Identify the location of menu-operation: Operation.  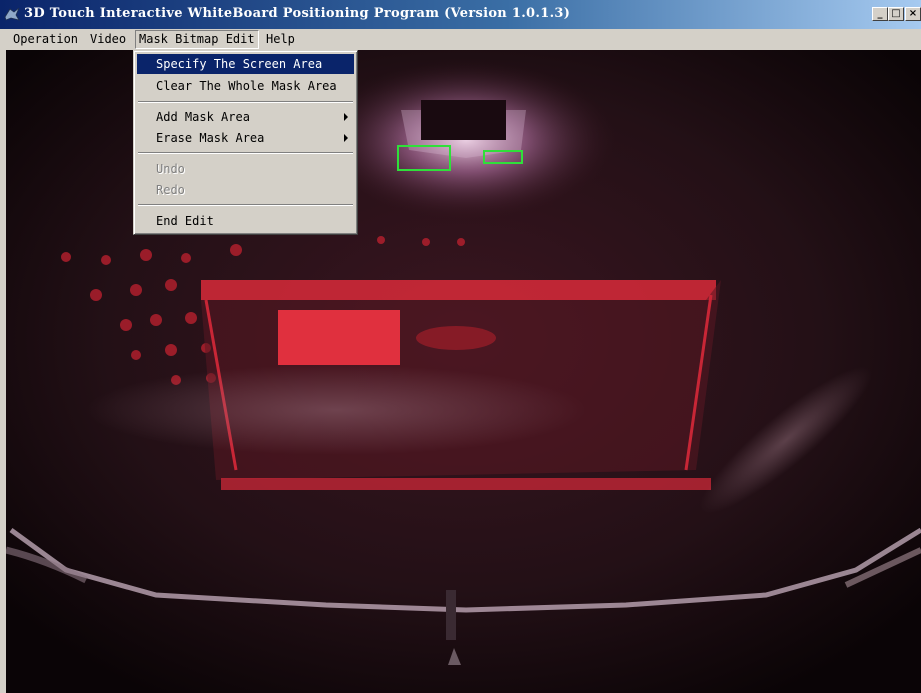
(45, 39).